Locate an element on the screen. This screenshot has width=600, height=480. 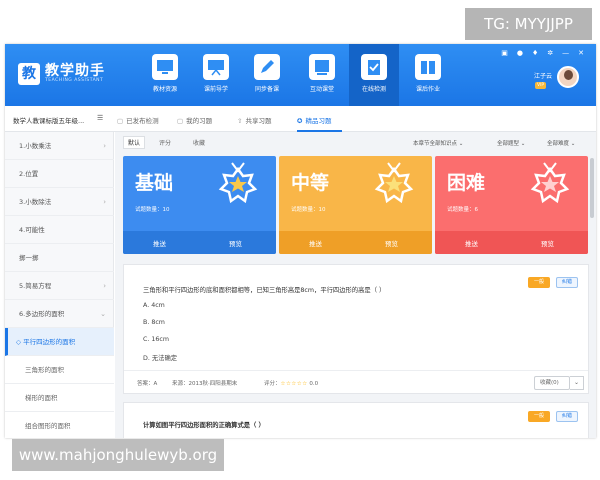
rating-score: 0.0 is located at coordinates (314, 384).